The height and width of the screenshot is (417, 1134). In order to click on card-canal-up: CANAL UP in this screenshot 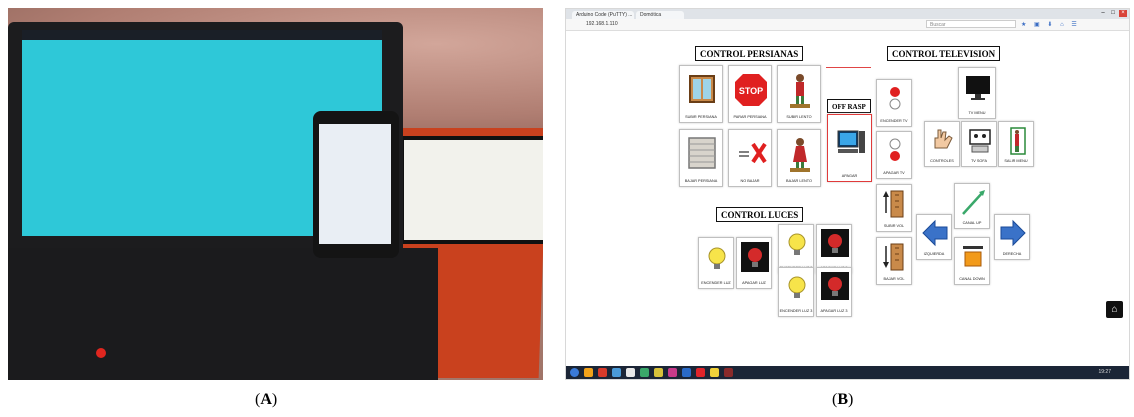, I will do `click(972, 206)`.